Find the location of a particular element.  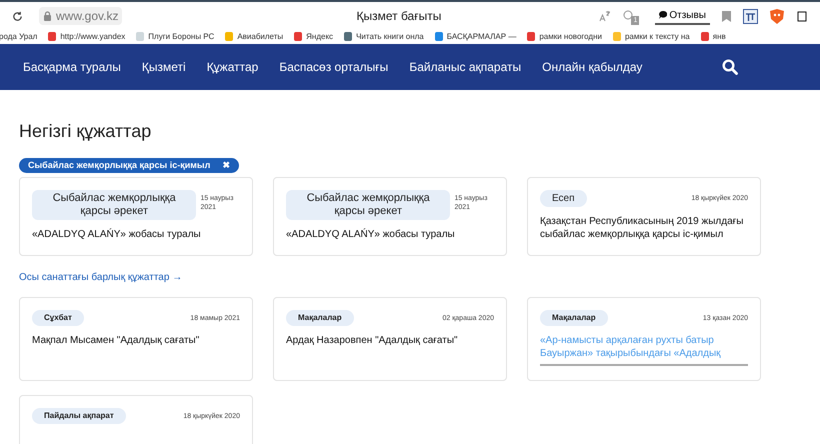

document-title: Мақпал Мысамен "Адалдық сағаты" is located at coordinates (136, 340).